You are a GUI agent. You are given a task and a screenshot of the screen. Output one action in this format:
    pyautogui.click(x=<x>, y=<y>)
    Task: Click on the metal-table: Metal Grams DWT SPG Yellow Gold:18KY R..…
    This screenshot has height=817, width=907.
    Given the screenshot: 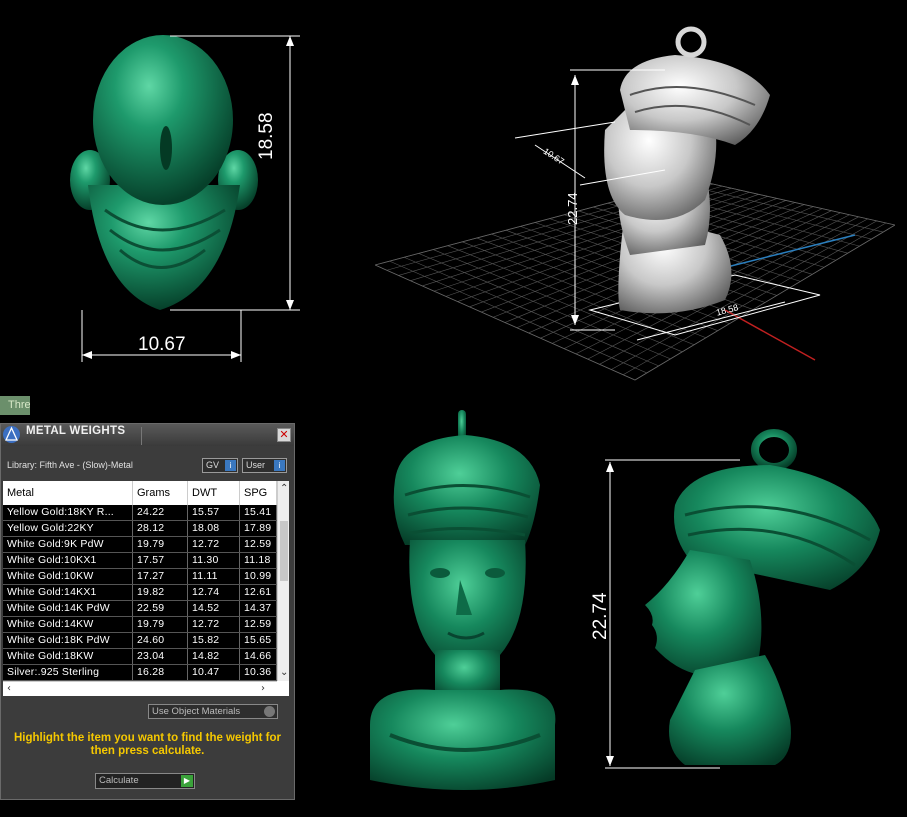 What is the action you would take?
    pyautogui.click(x=146, y=588)
    